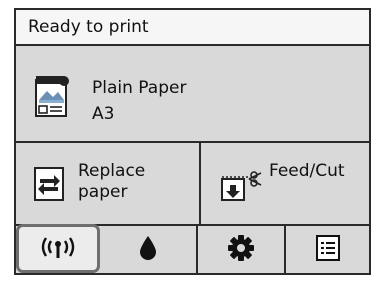 The image size is (384, 281). Describe the element at coordinates (103, 192) in the screenshot. I see `replace-label-line2: paper` at that location.